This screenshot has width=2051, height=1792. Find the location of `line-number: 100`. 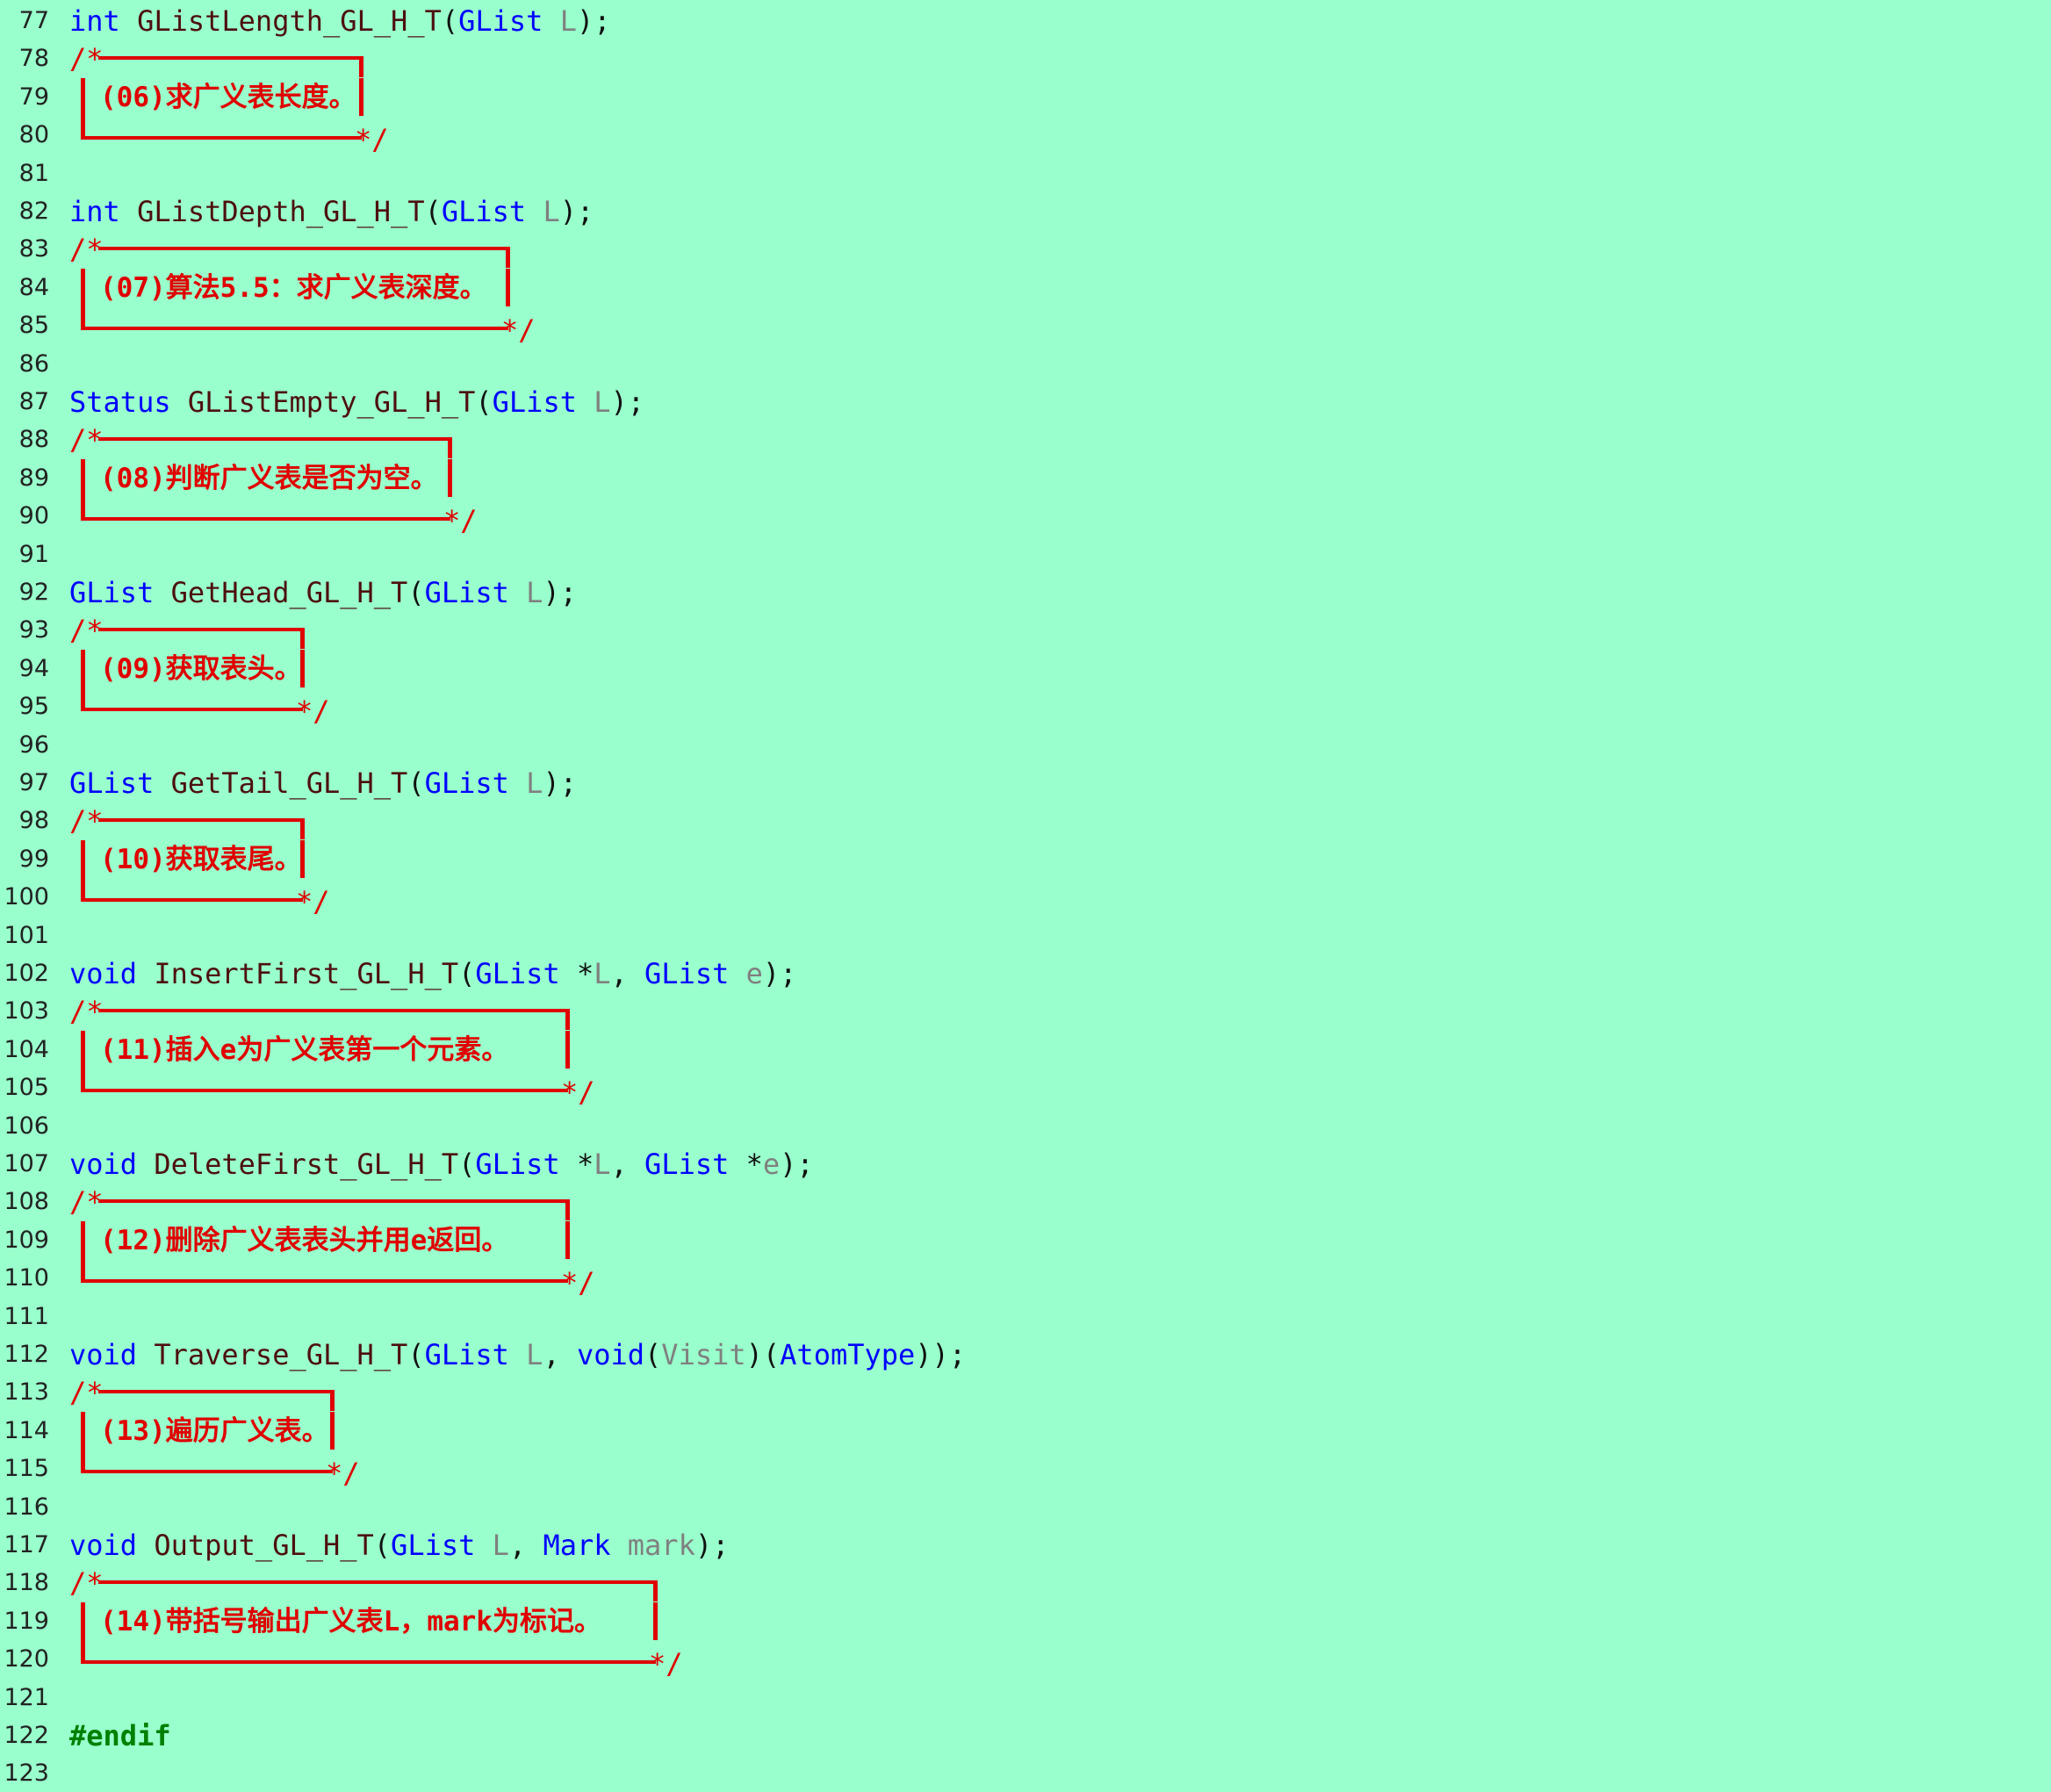

line-number: 100 is located at coordinates (26, 897).